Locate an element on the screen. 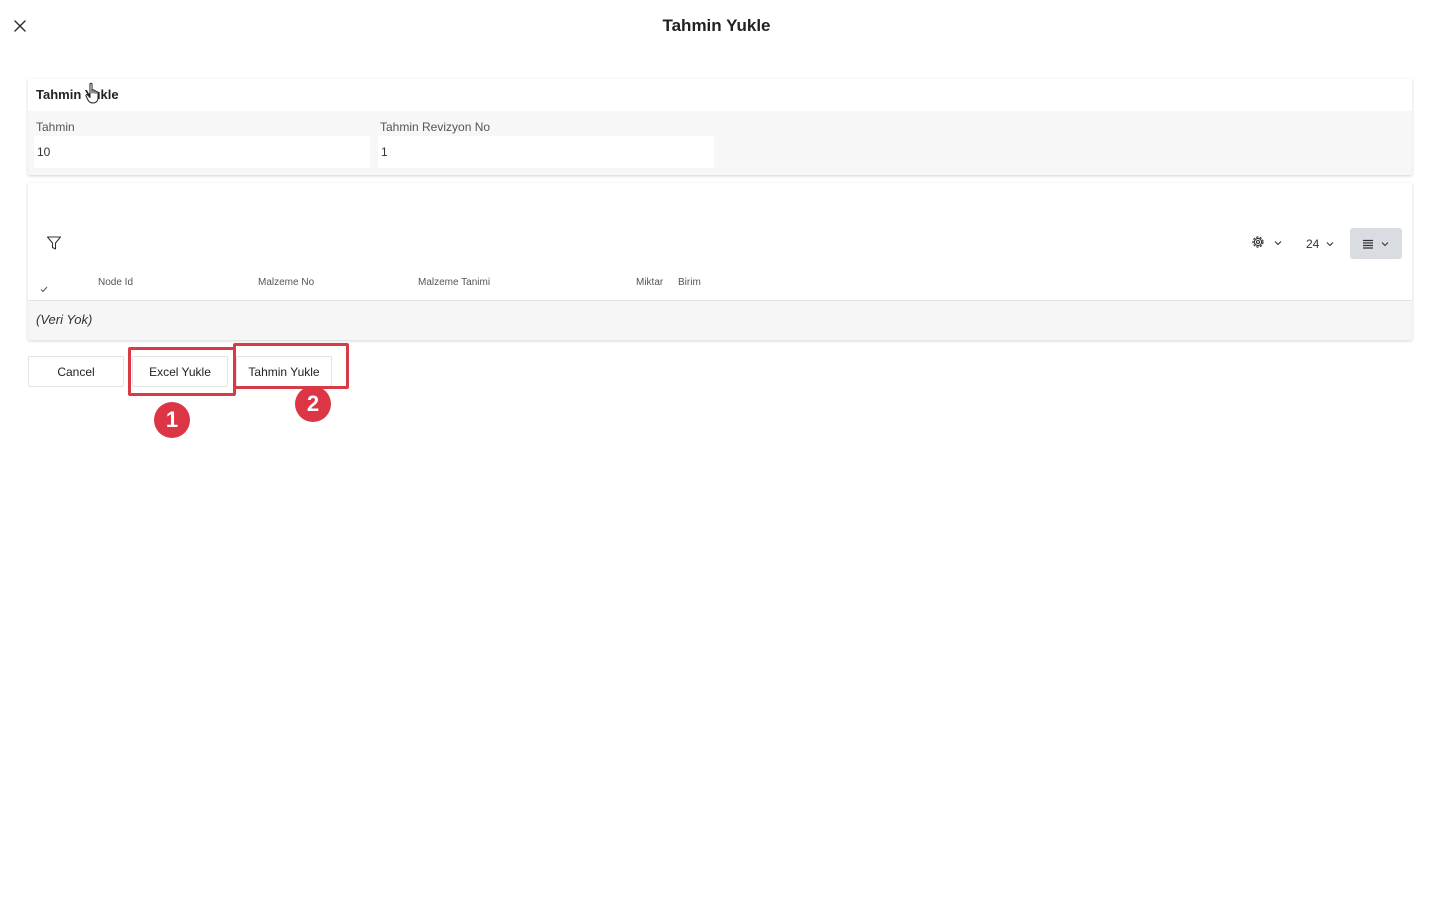  tahmin-label: Tahmin is located at coordinates (55, 127).